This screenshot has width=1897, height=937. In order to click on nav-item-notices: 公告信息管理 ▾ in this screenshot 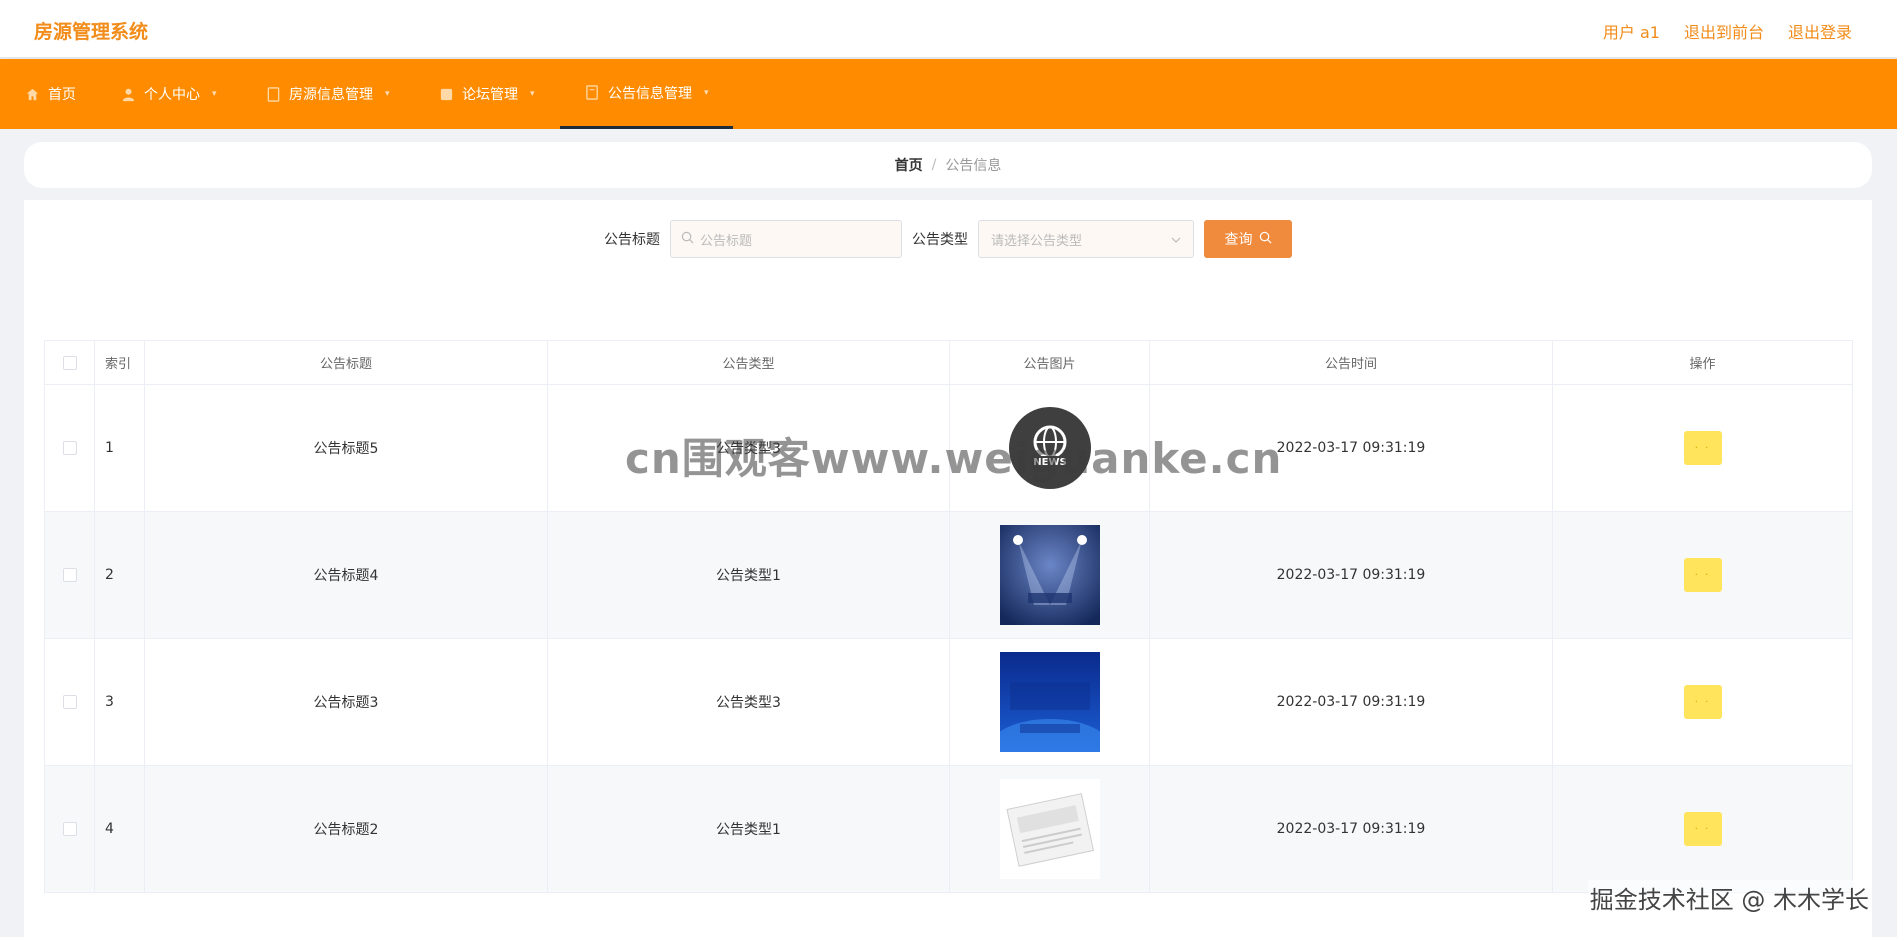, I will do `click(646, 94)`.